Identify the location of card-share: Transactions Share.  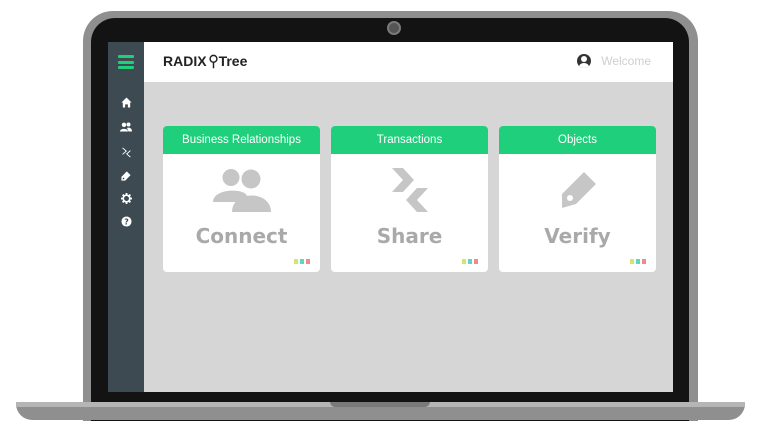
(409, 199).